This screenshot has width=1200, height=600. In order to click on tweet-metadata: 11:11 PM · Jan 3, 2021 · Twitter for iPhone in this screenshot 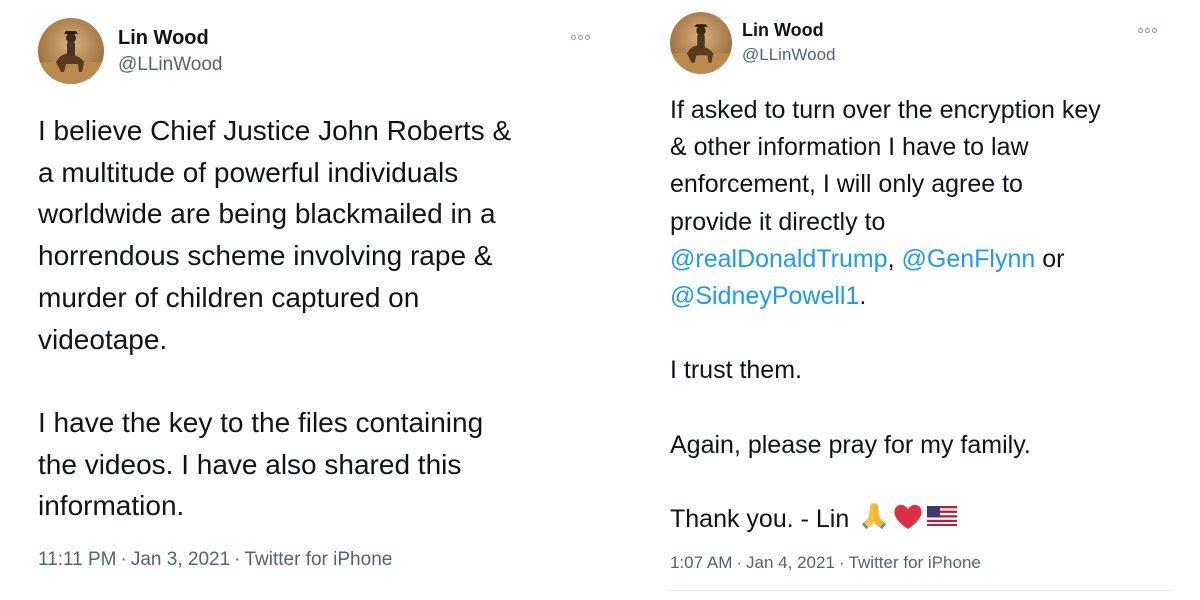, I will do `click(215, 560)`.